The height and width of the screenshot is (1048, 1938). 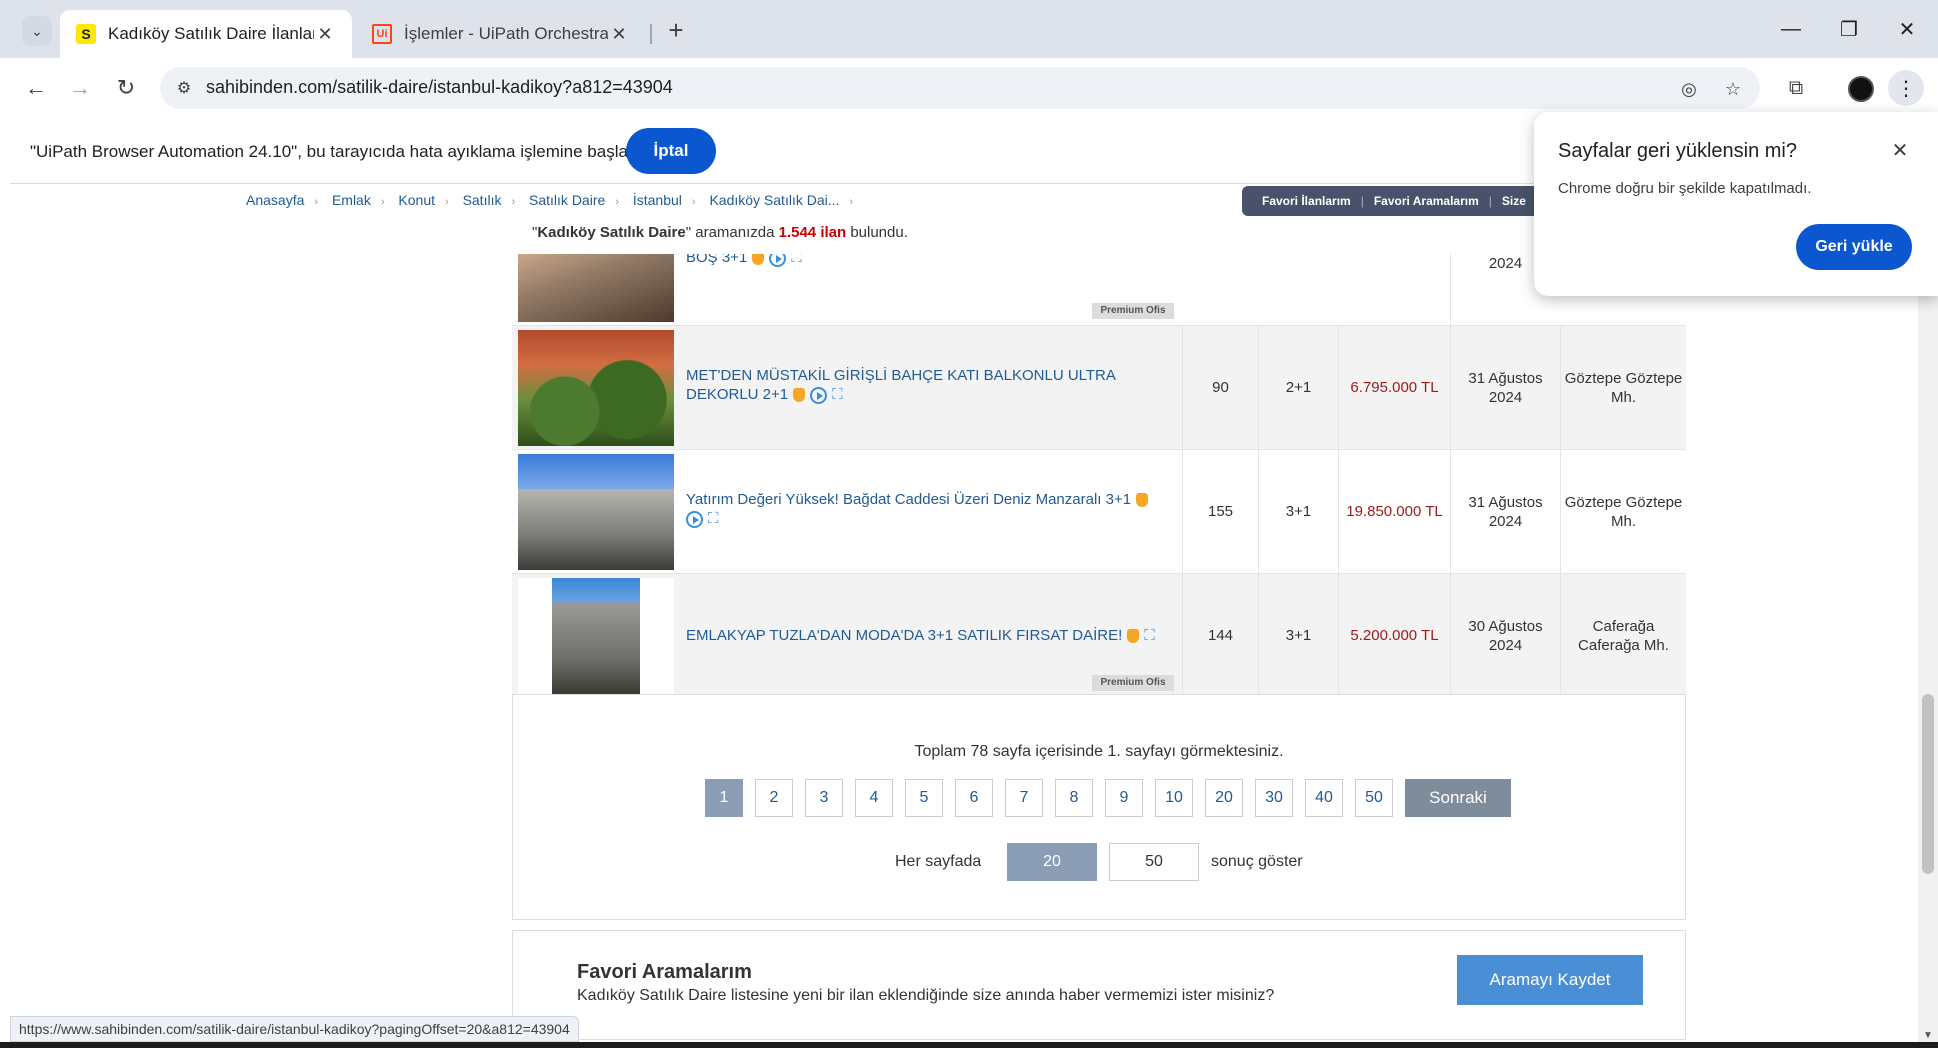 I want to click on tab-title: İşlemler - UiPath Orchestrator, so click(x=506, y=33).